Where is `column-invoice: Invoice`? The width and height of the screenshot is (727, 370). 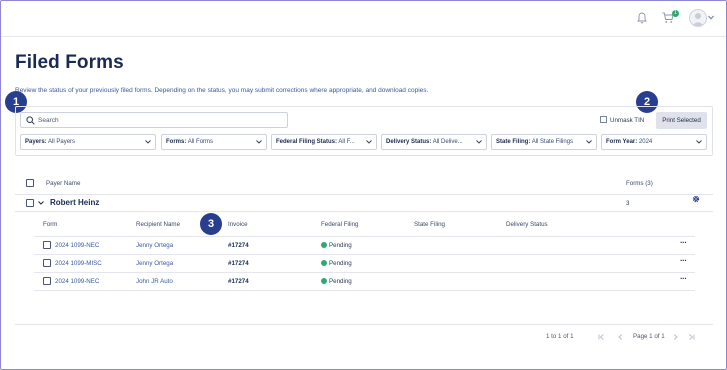
column-invoice: Invoice is located at coordinates (238, 224).